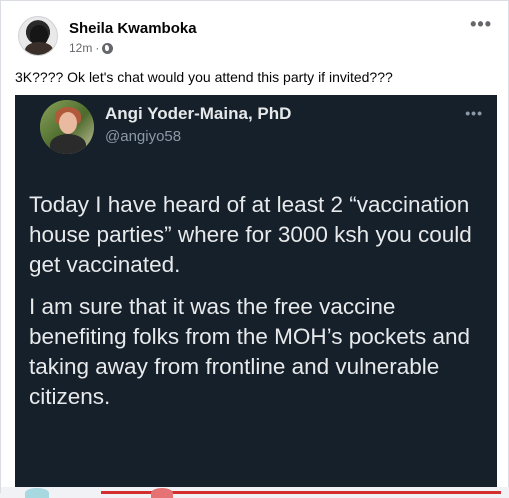 The image size is (509, 498). Describe the element at coordinates (474, 113) in the screenshot. I see `tweet-more-icon: •••` at that location.